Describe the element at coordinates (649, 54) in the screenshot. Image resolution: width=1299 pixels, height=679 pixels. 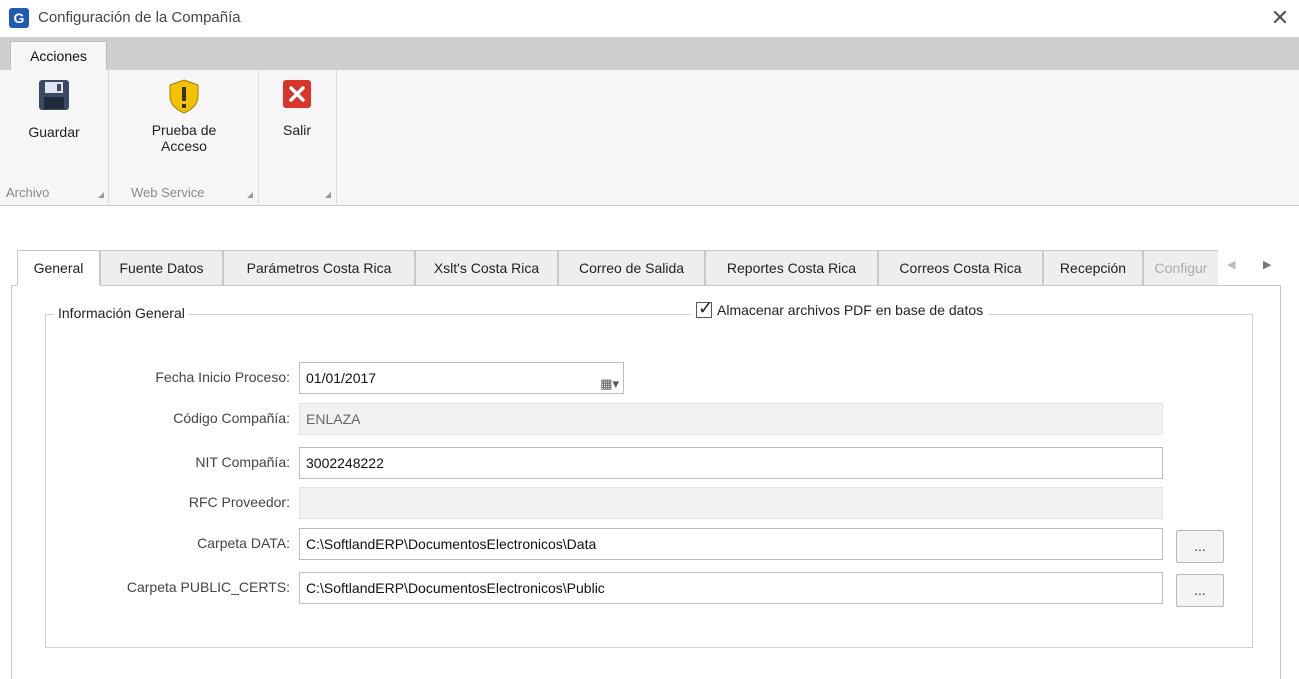
I see `ribbon-tab-bar: Acciones` at that location.